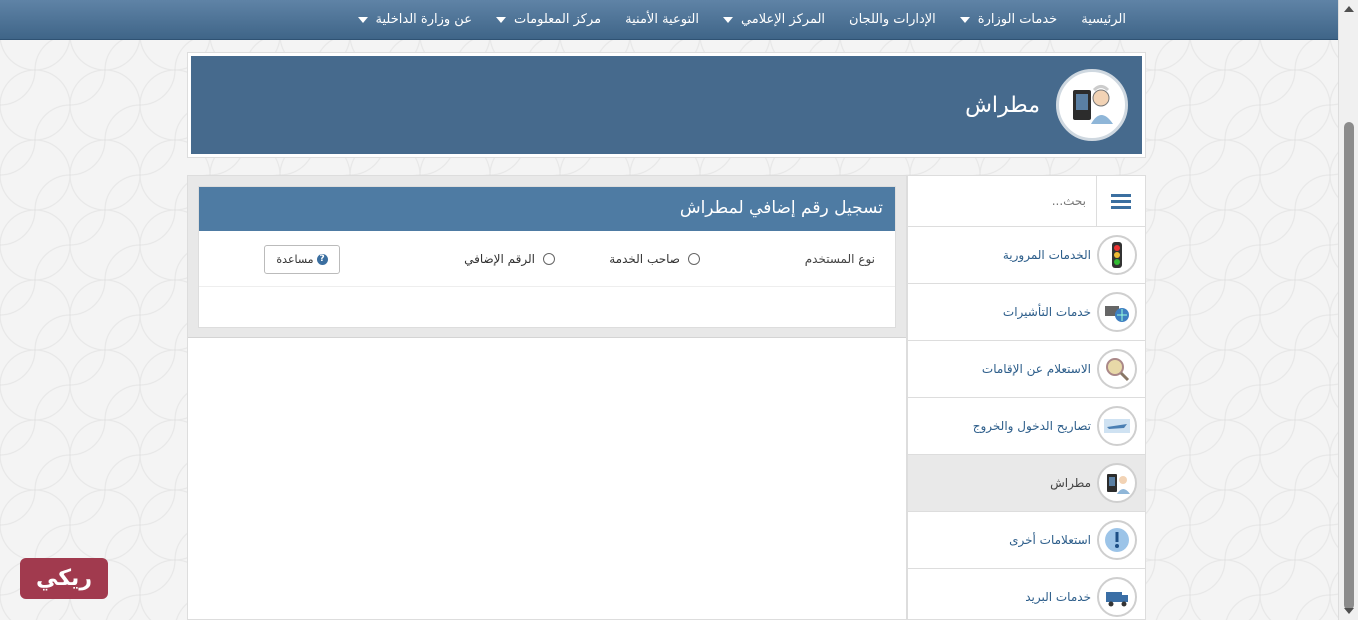 The height and width of the screenshot is (620, 1358). I want to click on sidebar-item-traffic: الخدمات المرورية, so click(1026, 255).